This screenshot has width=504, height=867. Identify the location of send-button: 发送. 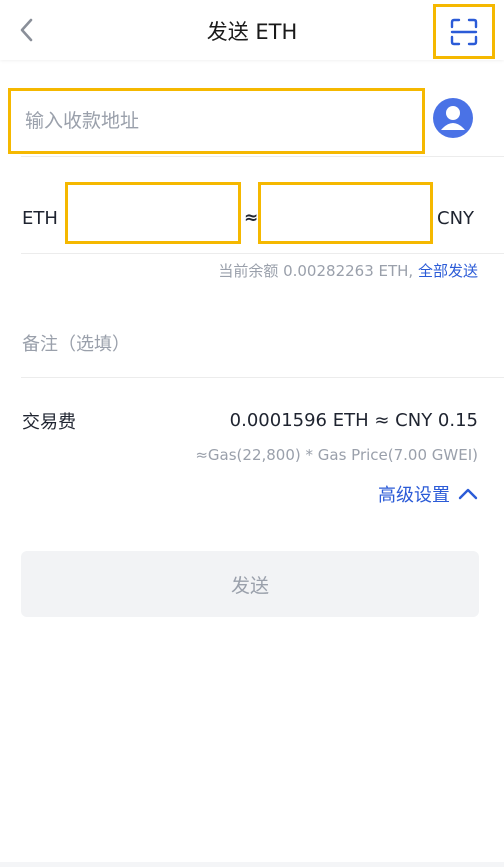
(250, 584).